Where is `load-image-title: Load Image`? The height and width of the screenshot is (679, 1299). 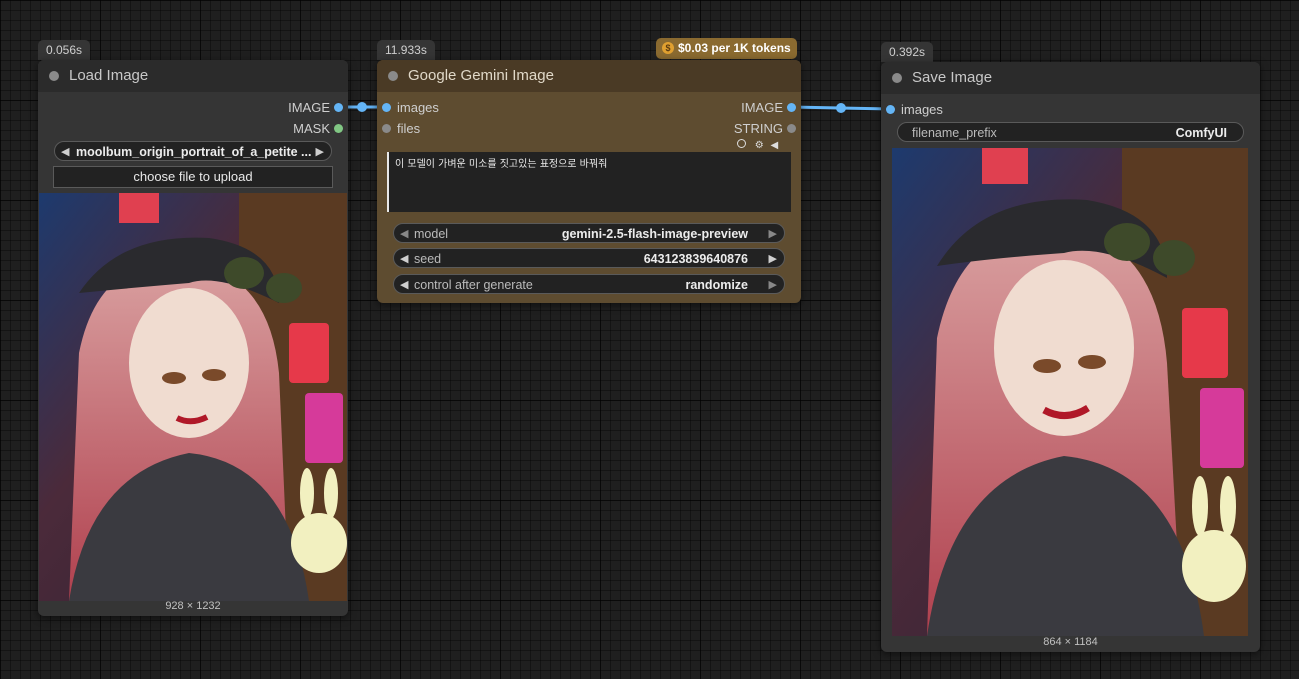
load-image-title: Load Image is located at coordinates (109, 75).